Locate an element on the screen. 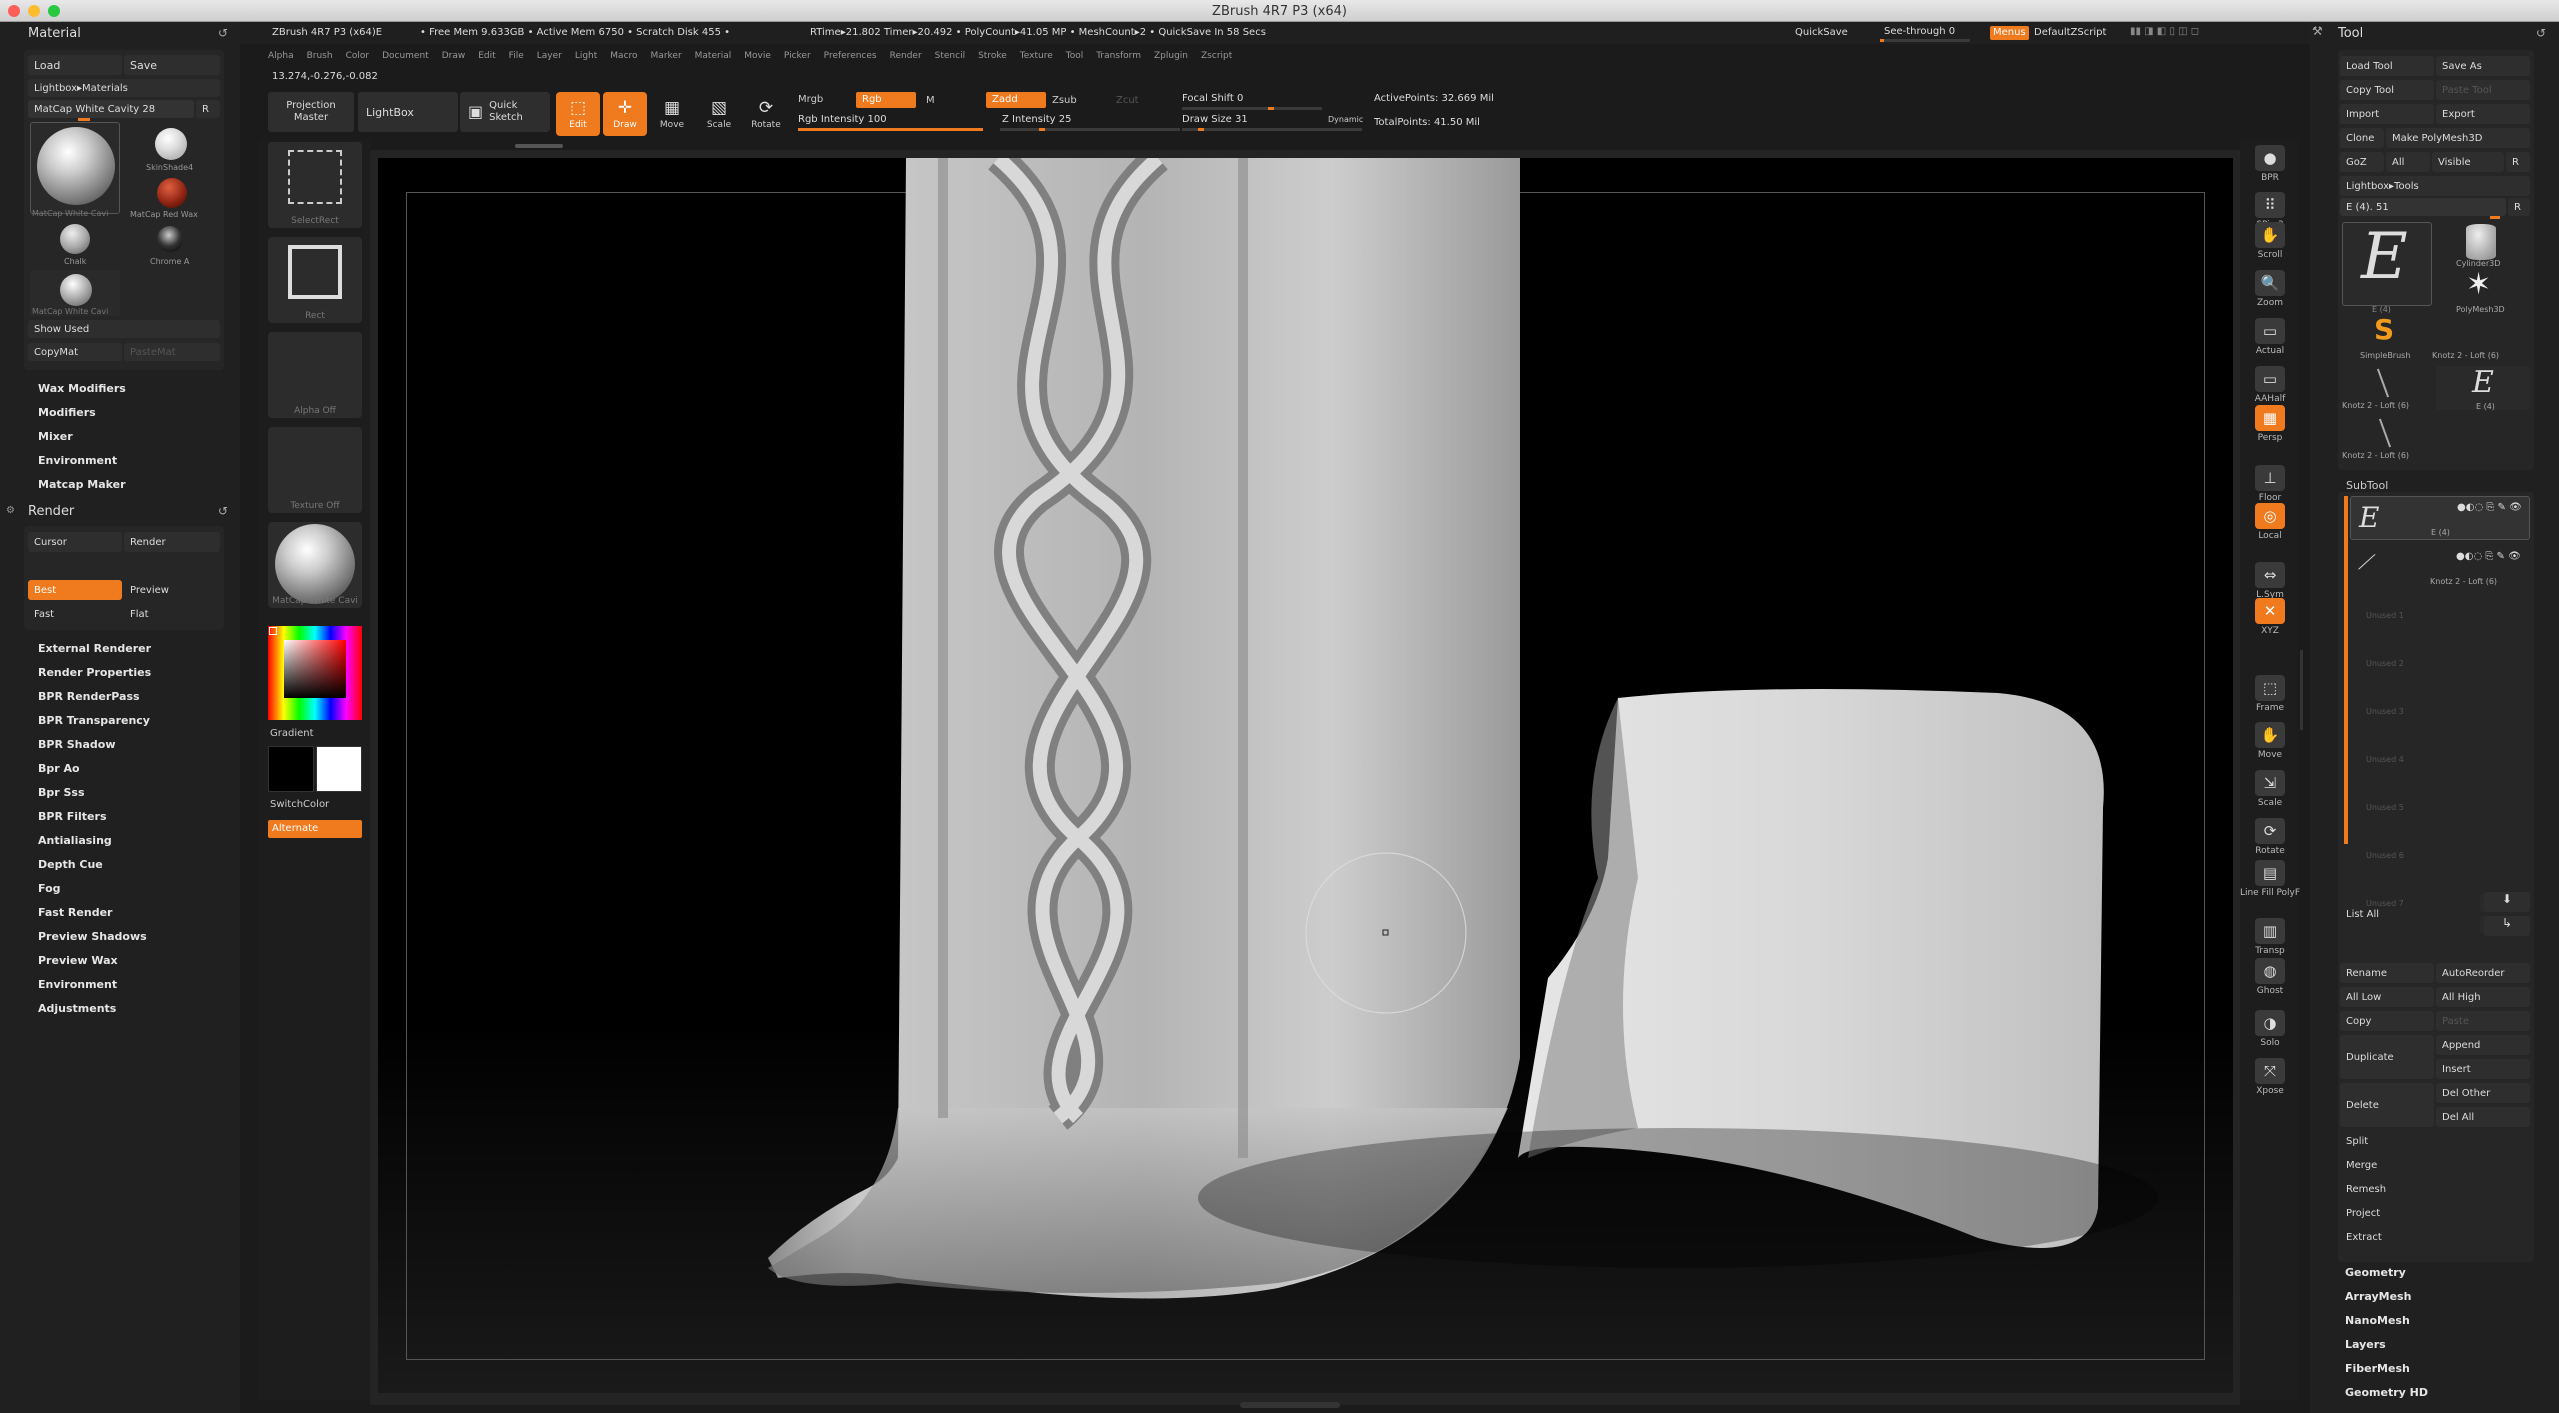  menu-edit: Edit is located at coordinates (486, 58).